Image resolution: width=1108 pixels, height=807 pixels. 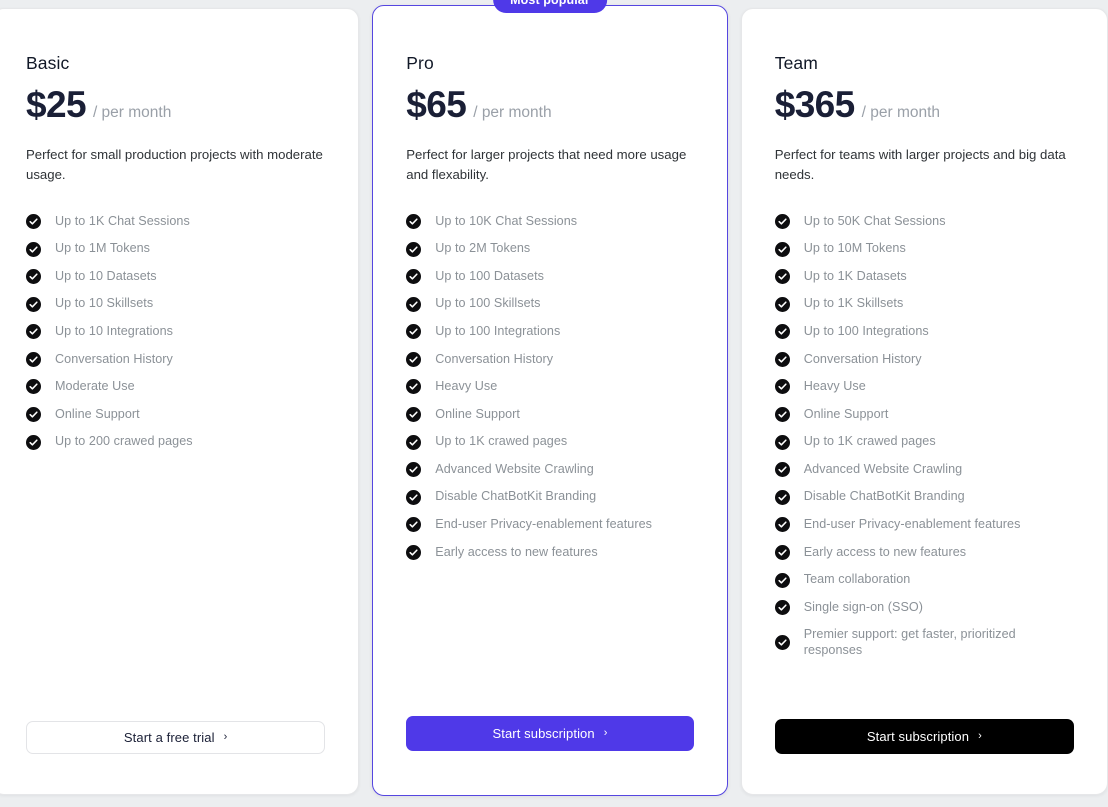 What do you see at coordinates (924, 249) in the screenshot?
I see `feature-item: Up to 10M Tokens` at bounding box center [924, 249].